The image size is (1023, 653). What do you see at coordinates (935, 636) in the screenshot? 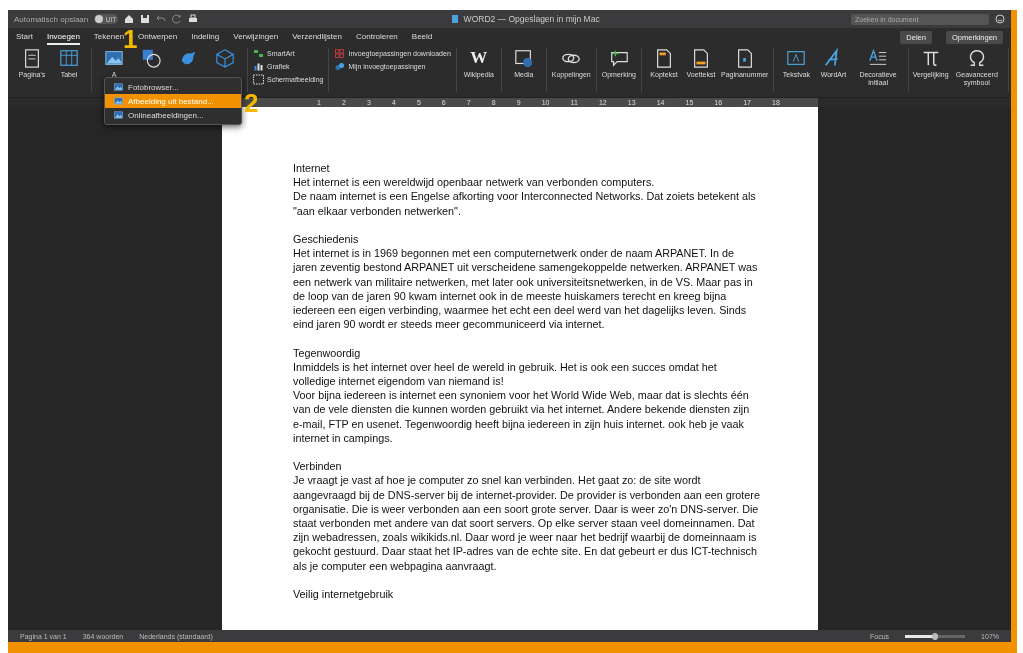
I see `zoom-slider` at bounding box center [935, 636].